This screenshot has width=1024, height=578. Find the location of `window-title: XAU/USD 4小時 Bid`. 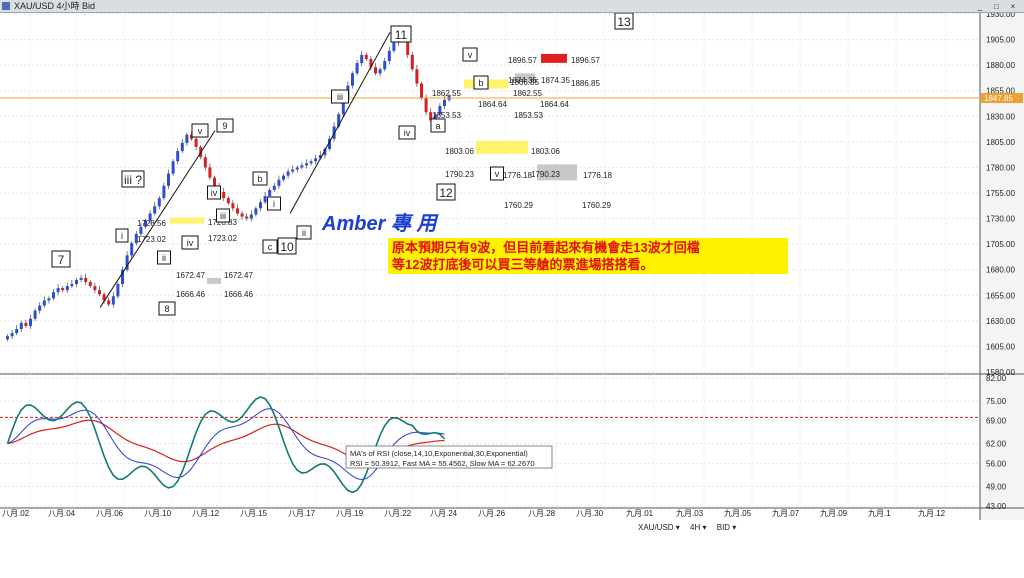

window-title: XAU/USD 4小時 Bid is located at coordinates (55, 6).